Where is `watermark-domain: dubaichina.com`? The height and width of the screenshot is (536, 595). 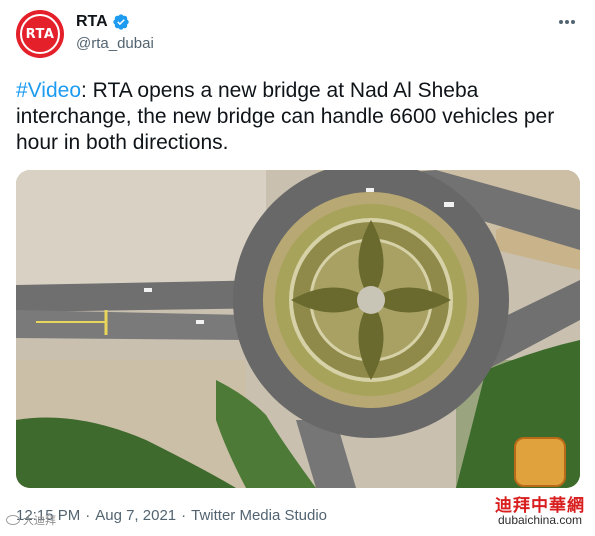
watermark-domain: dubaichina.com is located at coordinates (540, 520).